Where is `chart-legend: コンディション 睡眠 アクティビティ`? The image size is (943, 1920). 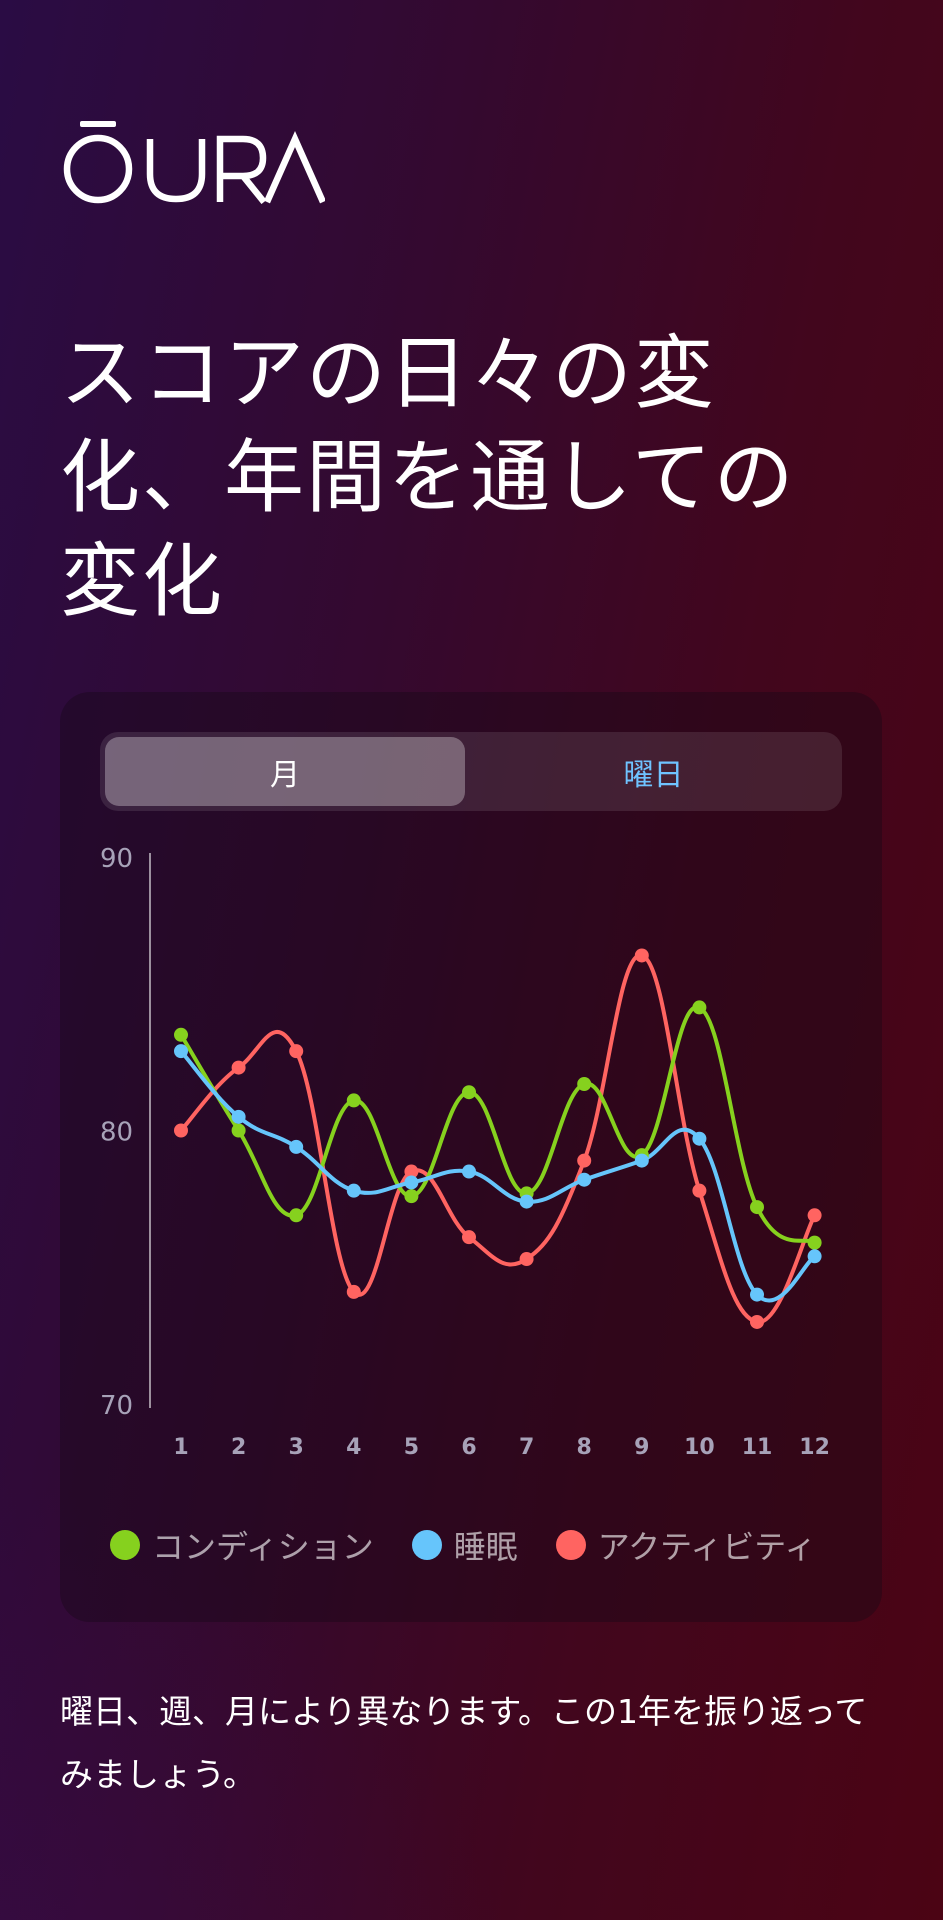
chart-legend: コンディション 睡眠 アクティビティ is located at coordinates (482, 1545).